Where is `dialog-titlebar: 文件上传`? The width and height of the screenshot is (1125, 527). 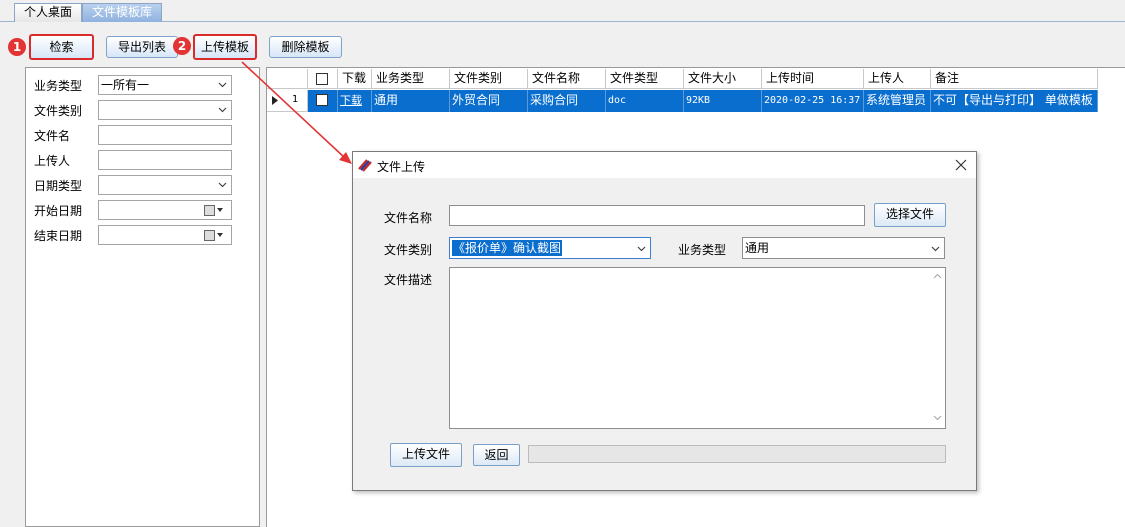 dialog-titlebar: 文件上传 is located at coordinates (664, 165).